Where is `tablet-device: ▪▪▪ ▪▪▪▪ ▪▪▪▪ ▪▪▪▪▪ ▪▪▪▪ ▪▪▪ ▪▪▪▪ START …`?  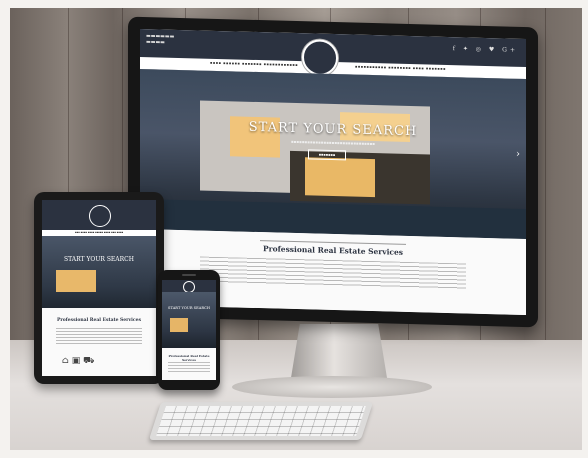
tablet-device: ▪▪▪ ▪▪▪▪ ▪▪▪▪ ▪▪▪▪▪ ▪▪▪▪ ▪▪▪ ▪▪▪▪ START … is located at coordinates (99, 288).